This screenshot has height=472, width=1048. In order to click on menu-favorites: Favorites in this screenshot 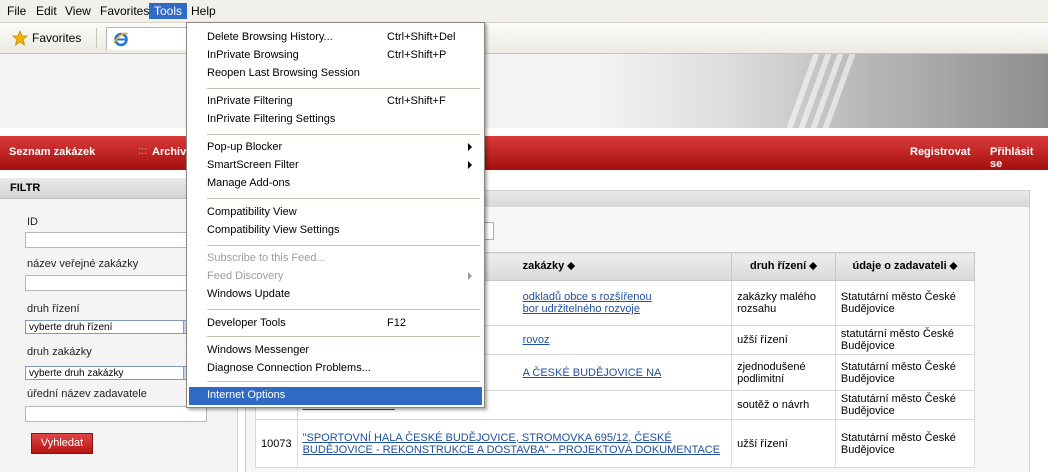, I will do `click(124, 11)`.